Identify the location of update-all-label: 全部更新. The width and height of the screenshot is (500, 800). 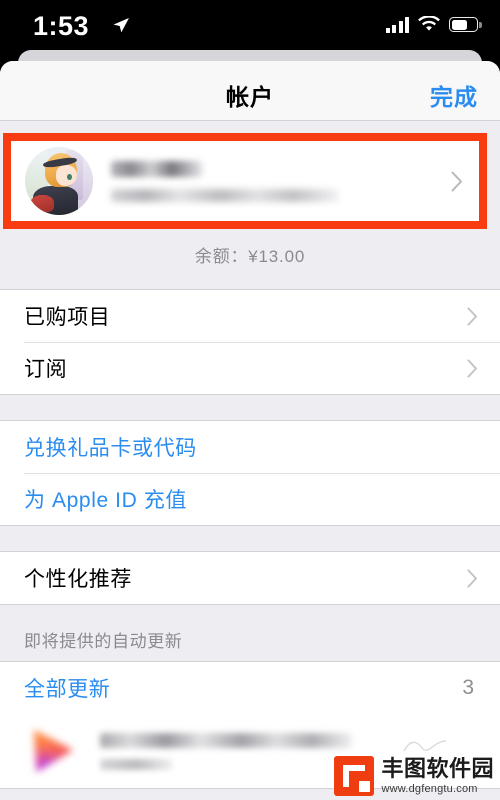
(67, 689).